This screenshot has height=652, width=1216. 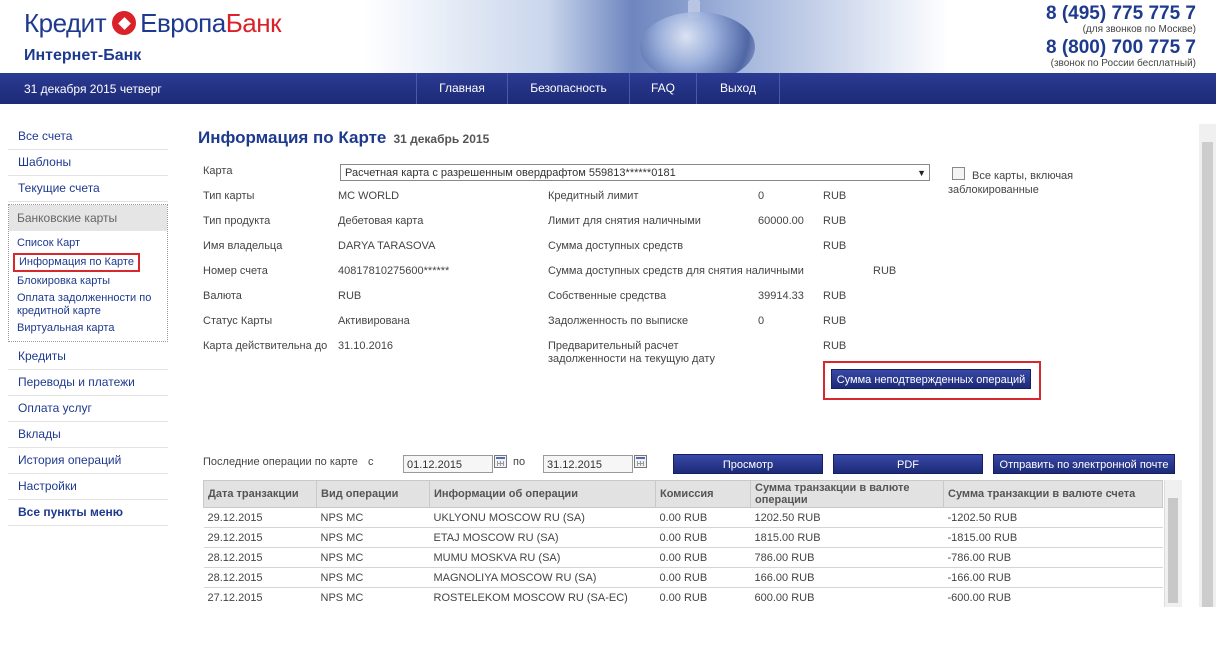 What do you see at coordinates (568, 88) in the screenshot?
I see `nav-security: Безопасность` at bounding box center [568, 88].